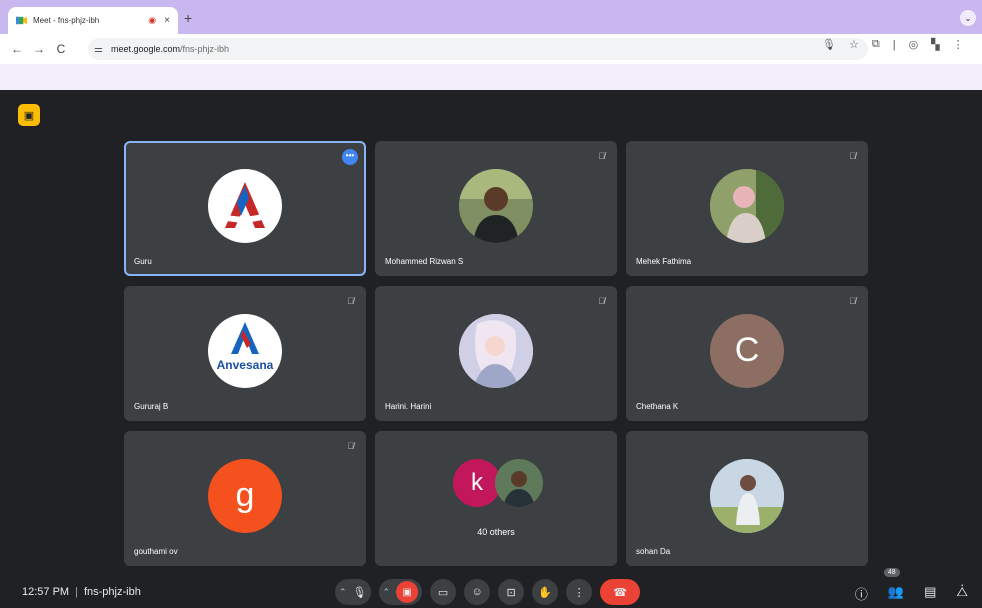  I want to click on participant-tile-guru: ••• Guru, so click(245, 208).